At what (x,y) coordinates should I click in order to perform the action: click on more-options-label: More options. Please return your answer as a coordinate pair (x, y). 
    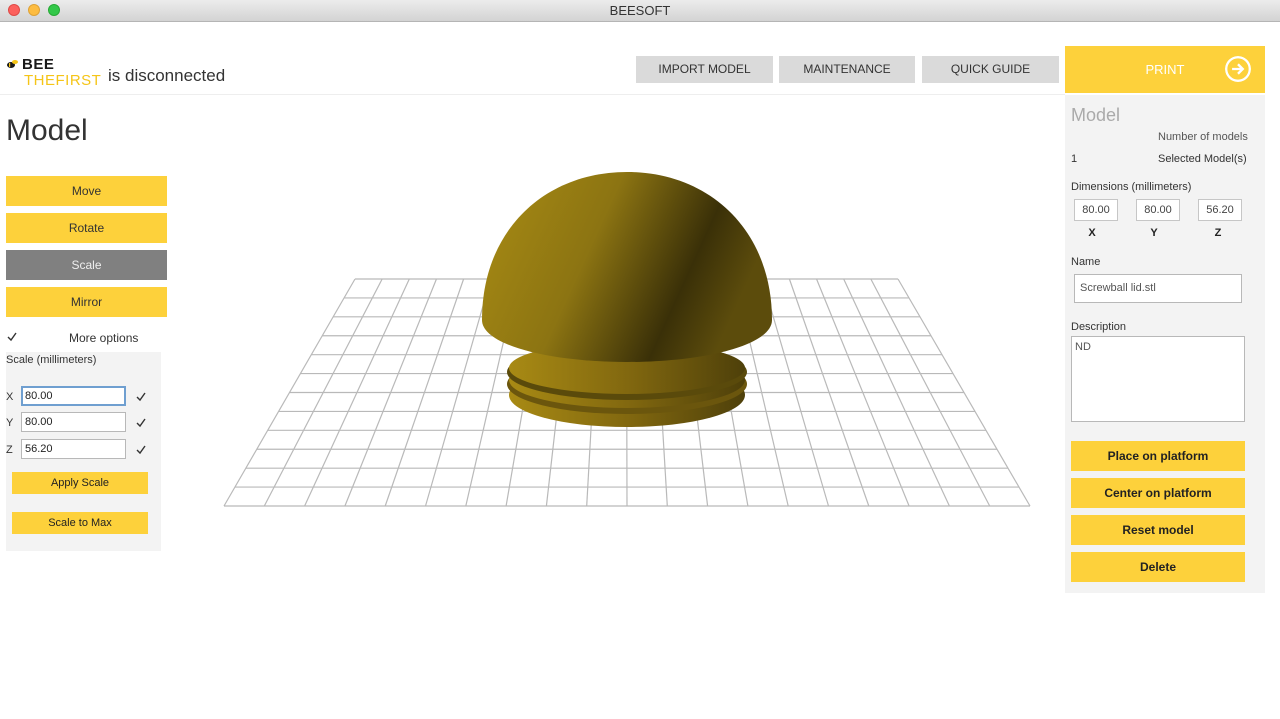
    Looking at the image, I should click on (104, 338).